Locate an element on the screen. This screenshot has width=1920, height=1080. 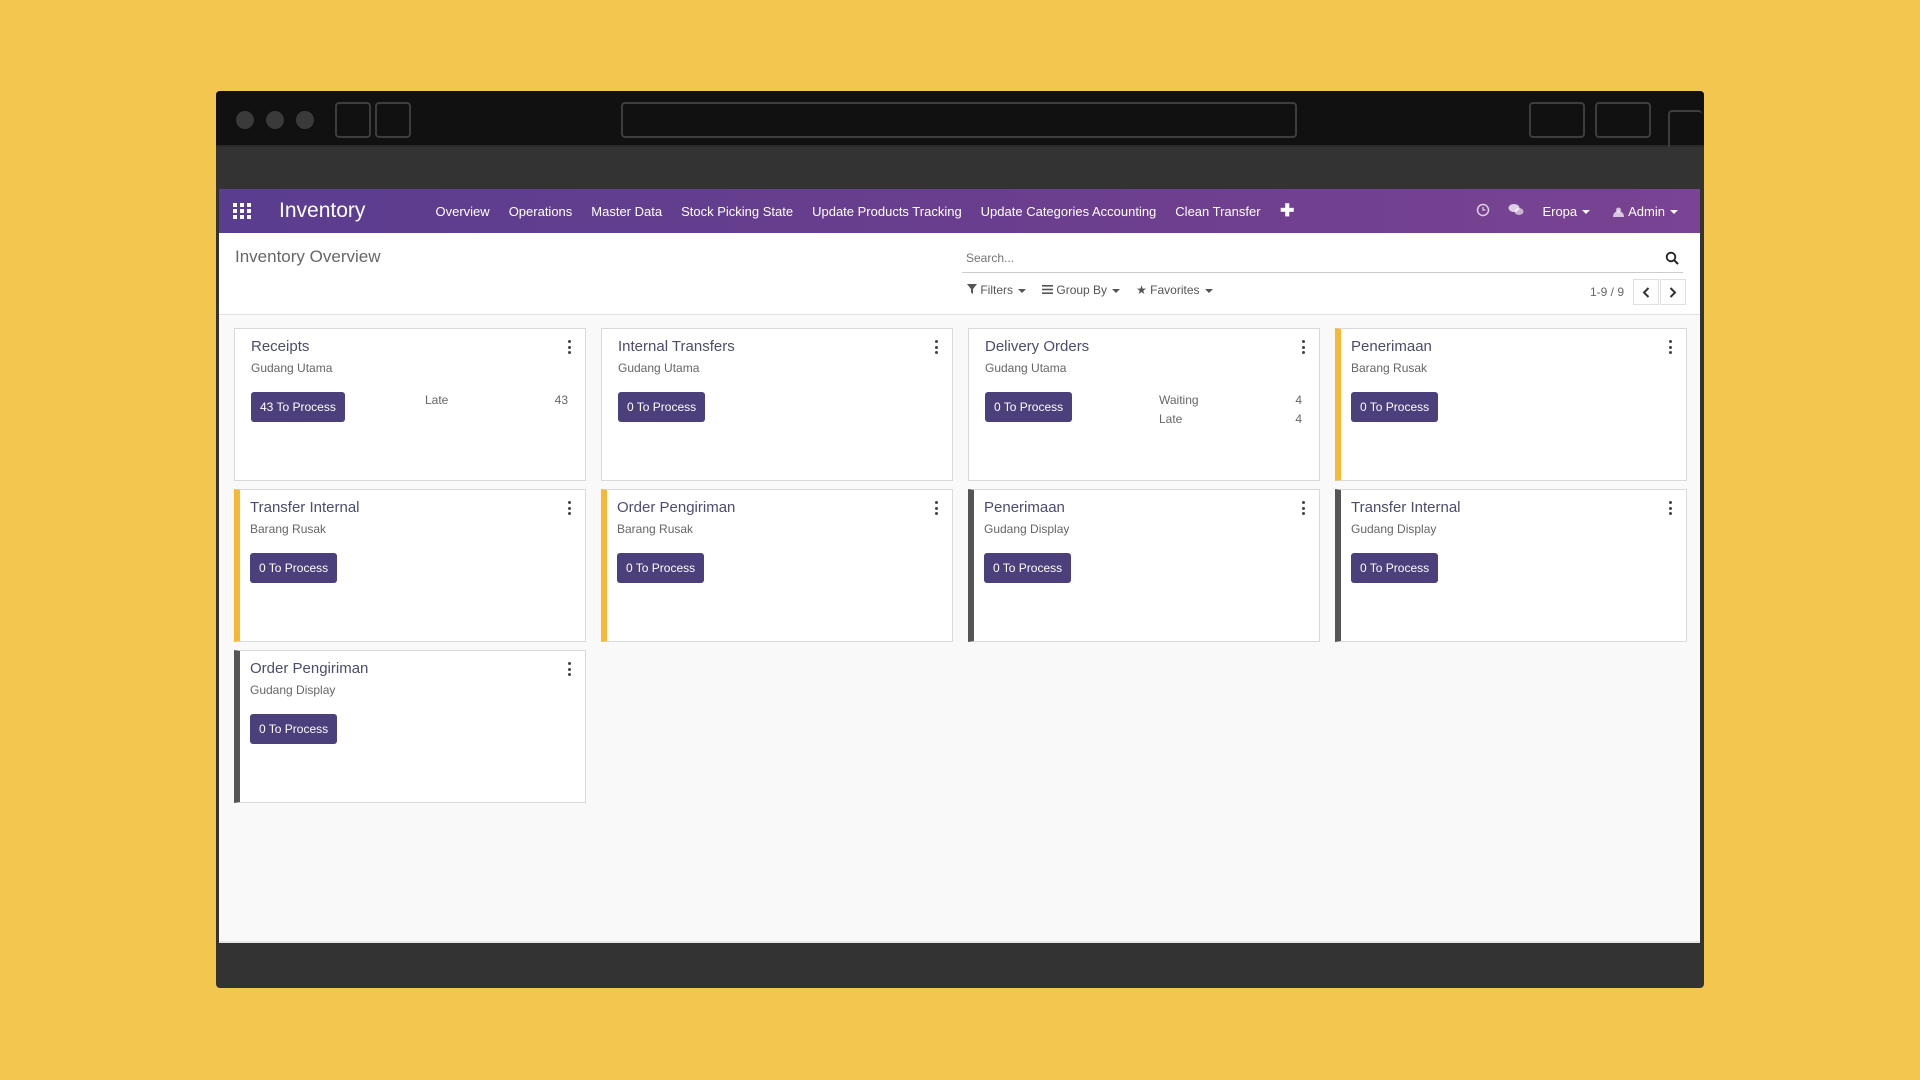
to-process-button: 43 To Process is located at coordinates (298, 407).